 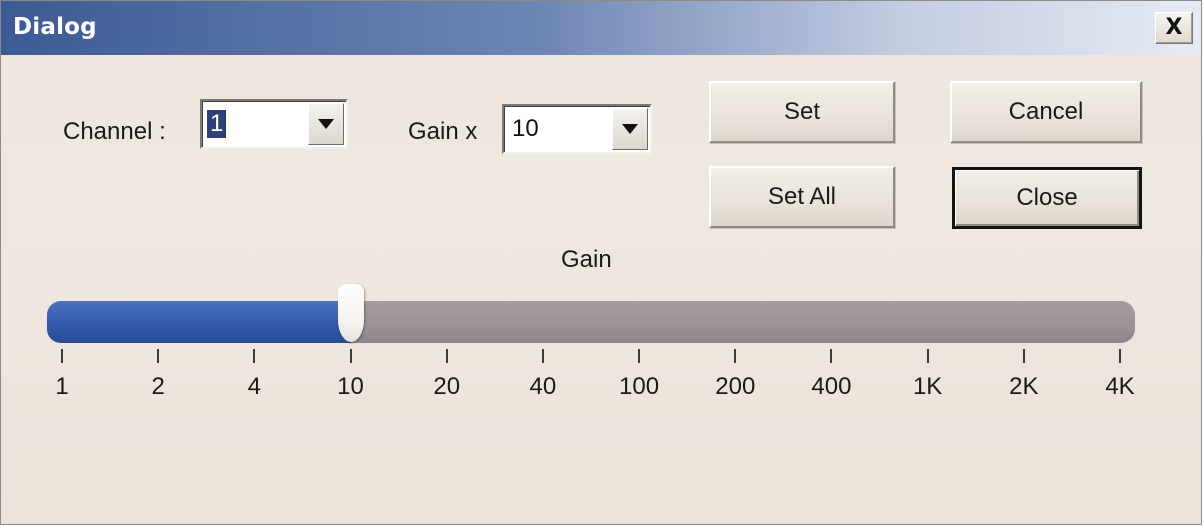 I want to click on channel-select-value: 1, so click(x=217, y=124).